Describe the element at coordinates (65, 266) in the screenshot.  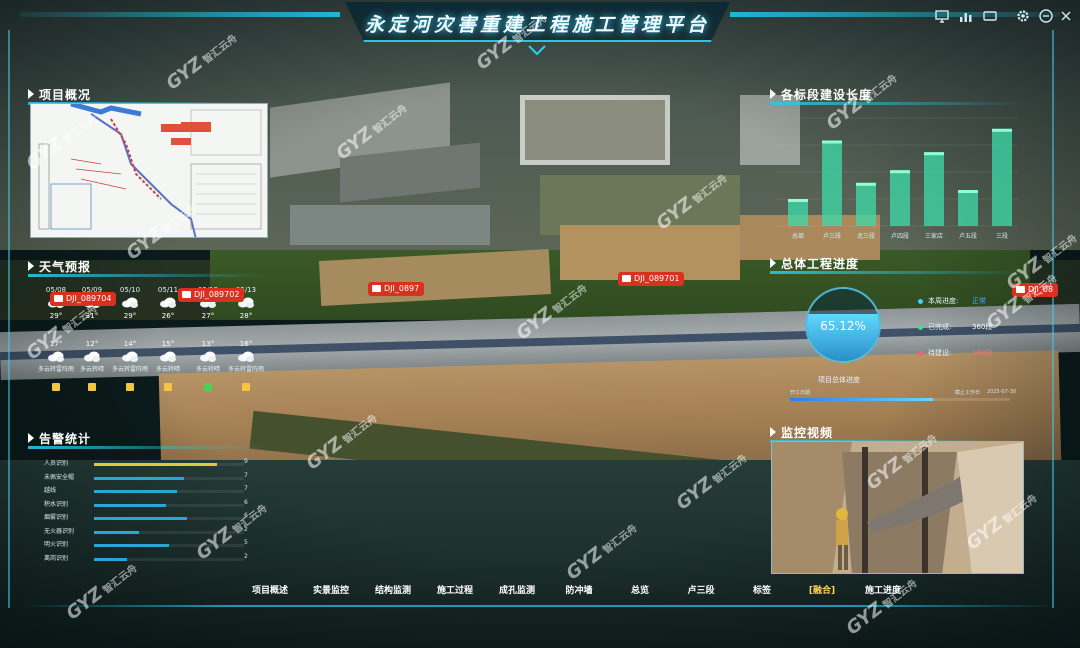
I see `panel-title-text: 天气预报` at that location.